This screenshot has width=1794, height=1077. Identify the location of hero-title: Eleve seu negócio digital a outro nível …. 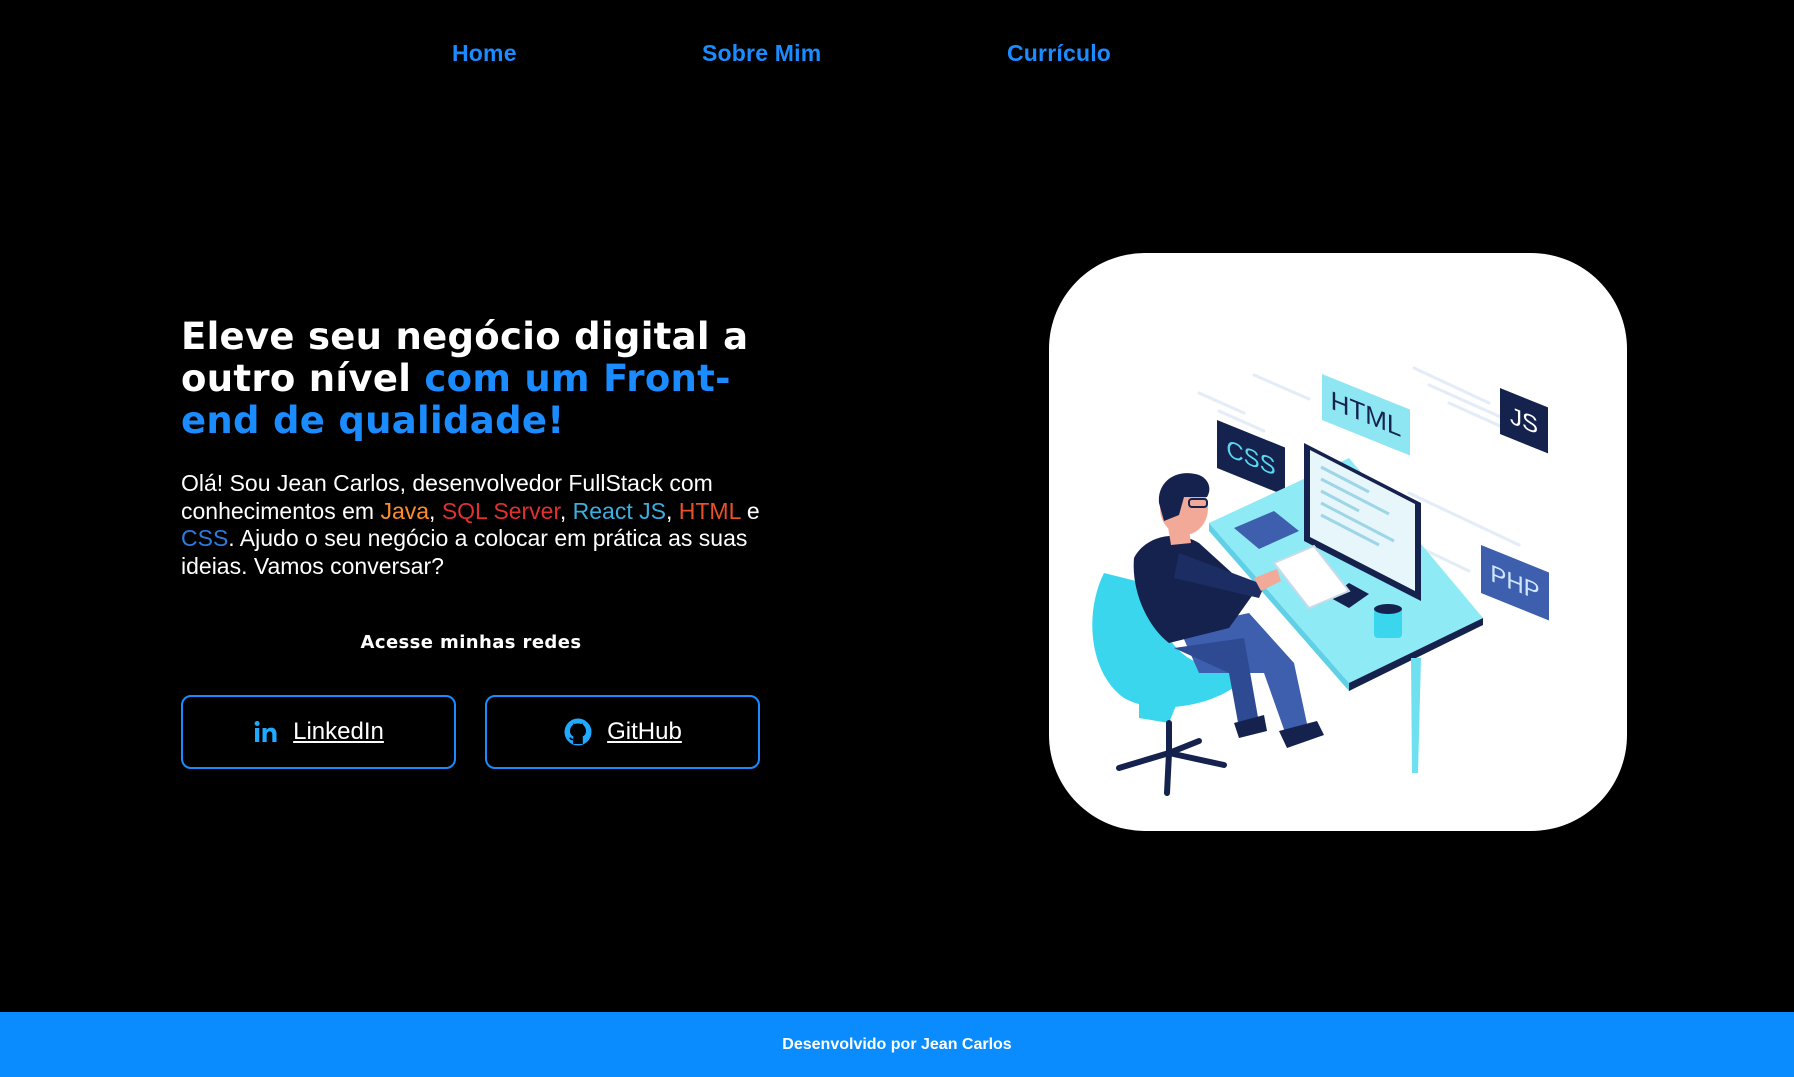
(481, 379).